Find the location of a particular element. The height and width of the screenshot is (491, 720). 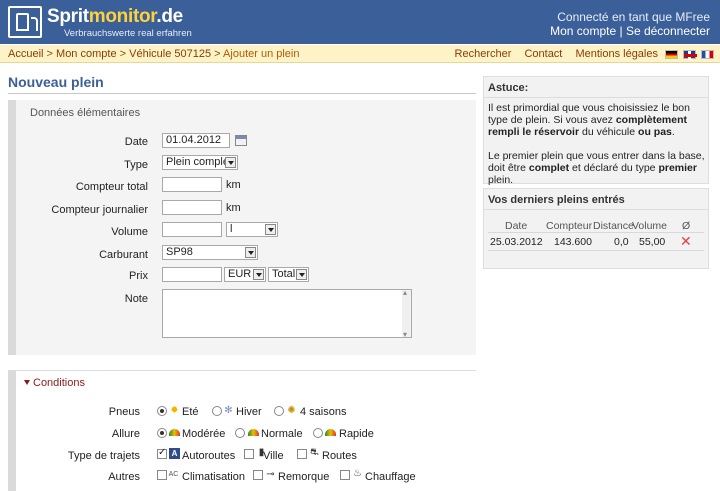

style-moderate-radio is located at coordinates (162, 433).